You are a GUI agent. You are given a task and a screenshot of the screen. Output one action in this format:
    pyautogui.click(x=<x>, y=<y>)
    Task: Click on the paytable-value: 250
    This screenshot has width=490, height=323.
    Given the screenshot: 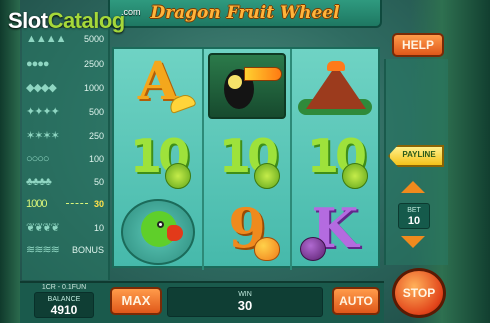 What is the action you would take?
    pyautogui.click(x=96, y=136)
    